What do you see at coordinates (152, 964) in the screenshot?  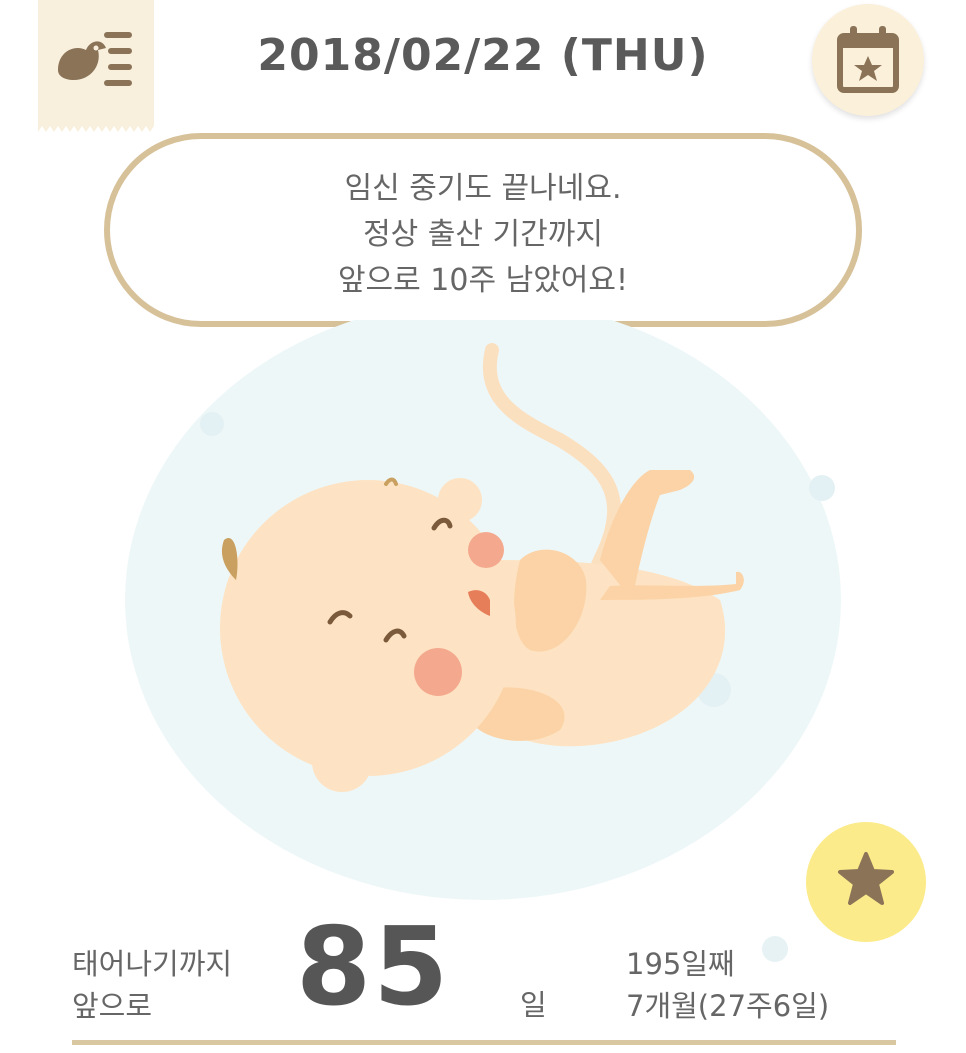 I see `countdown-label-line-1: 태어나기까지` at bounding box center [152, 964].